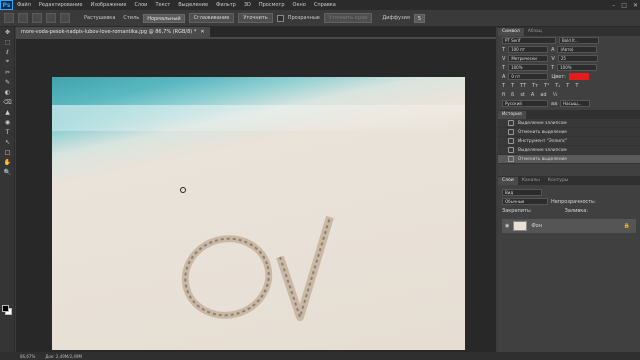  Describe the element at coordinates (553, 58) in the screenshot. I see `tracking-icon: V` at that location.